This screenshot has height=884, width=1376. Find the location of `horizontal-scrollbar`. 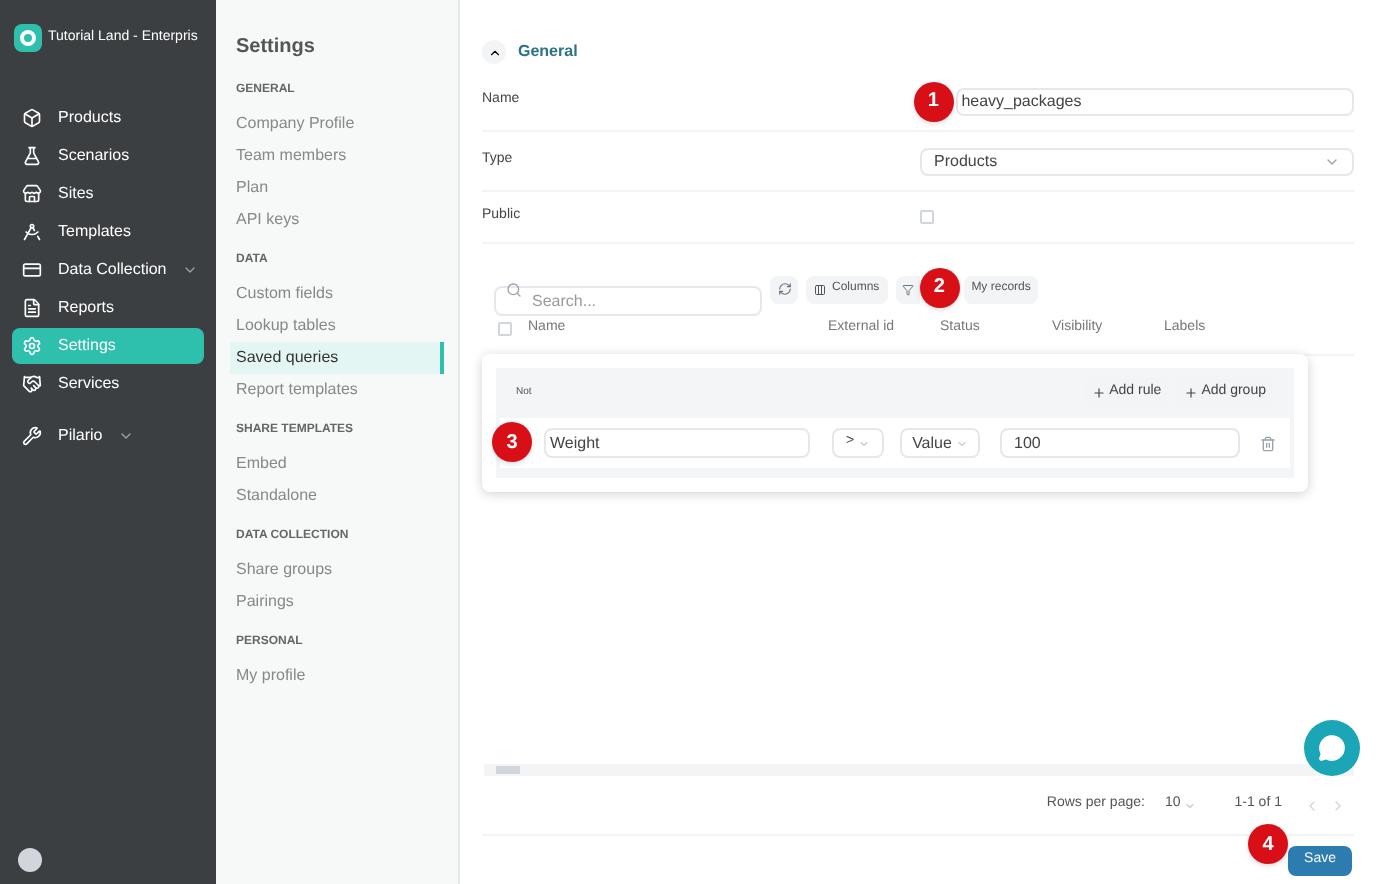

horizontal-scrollbar is located at coordinates (919, 770).